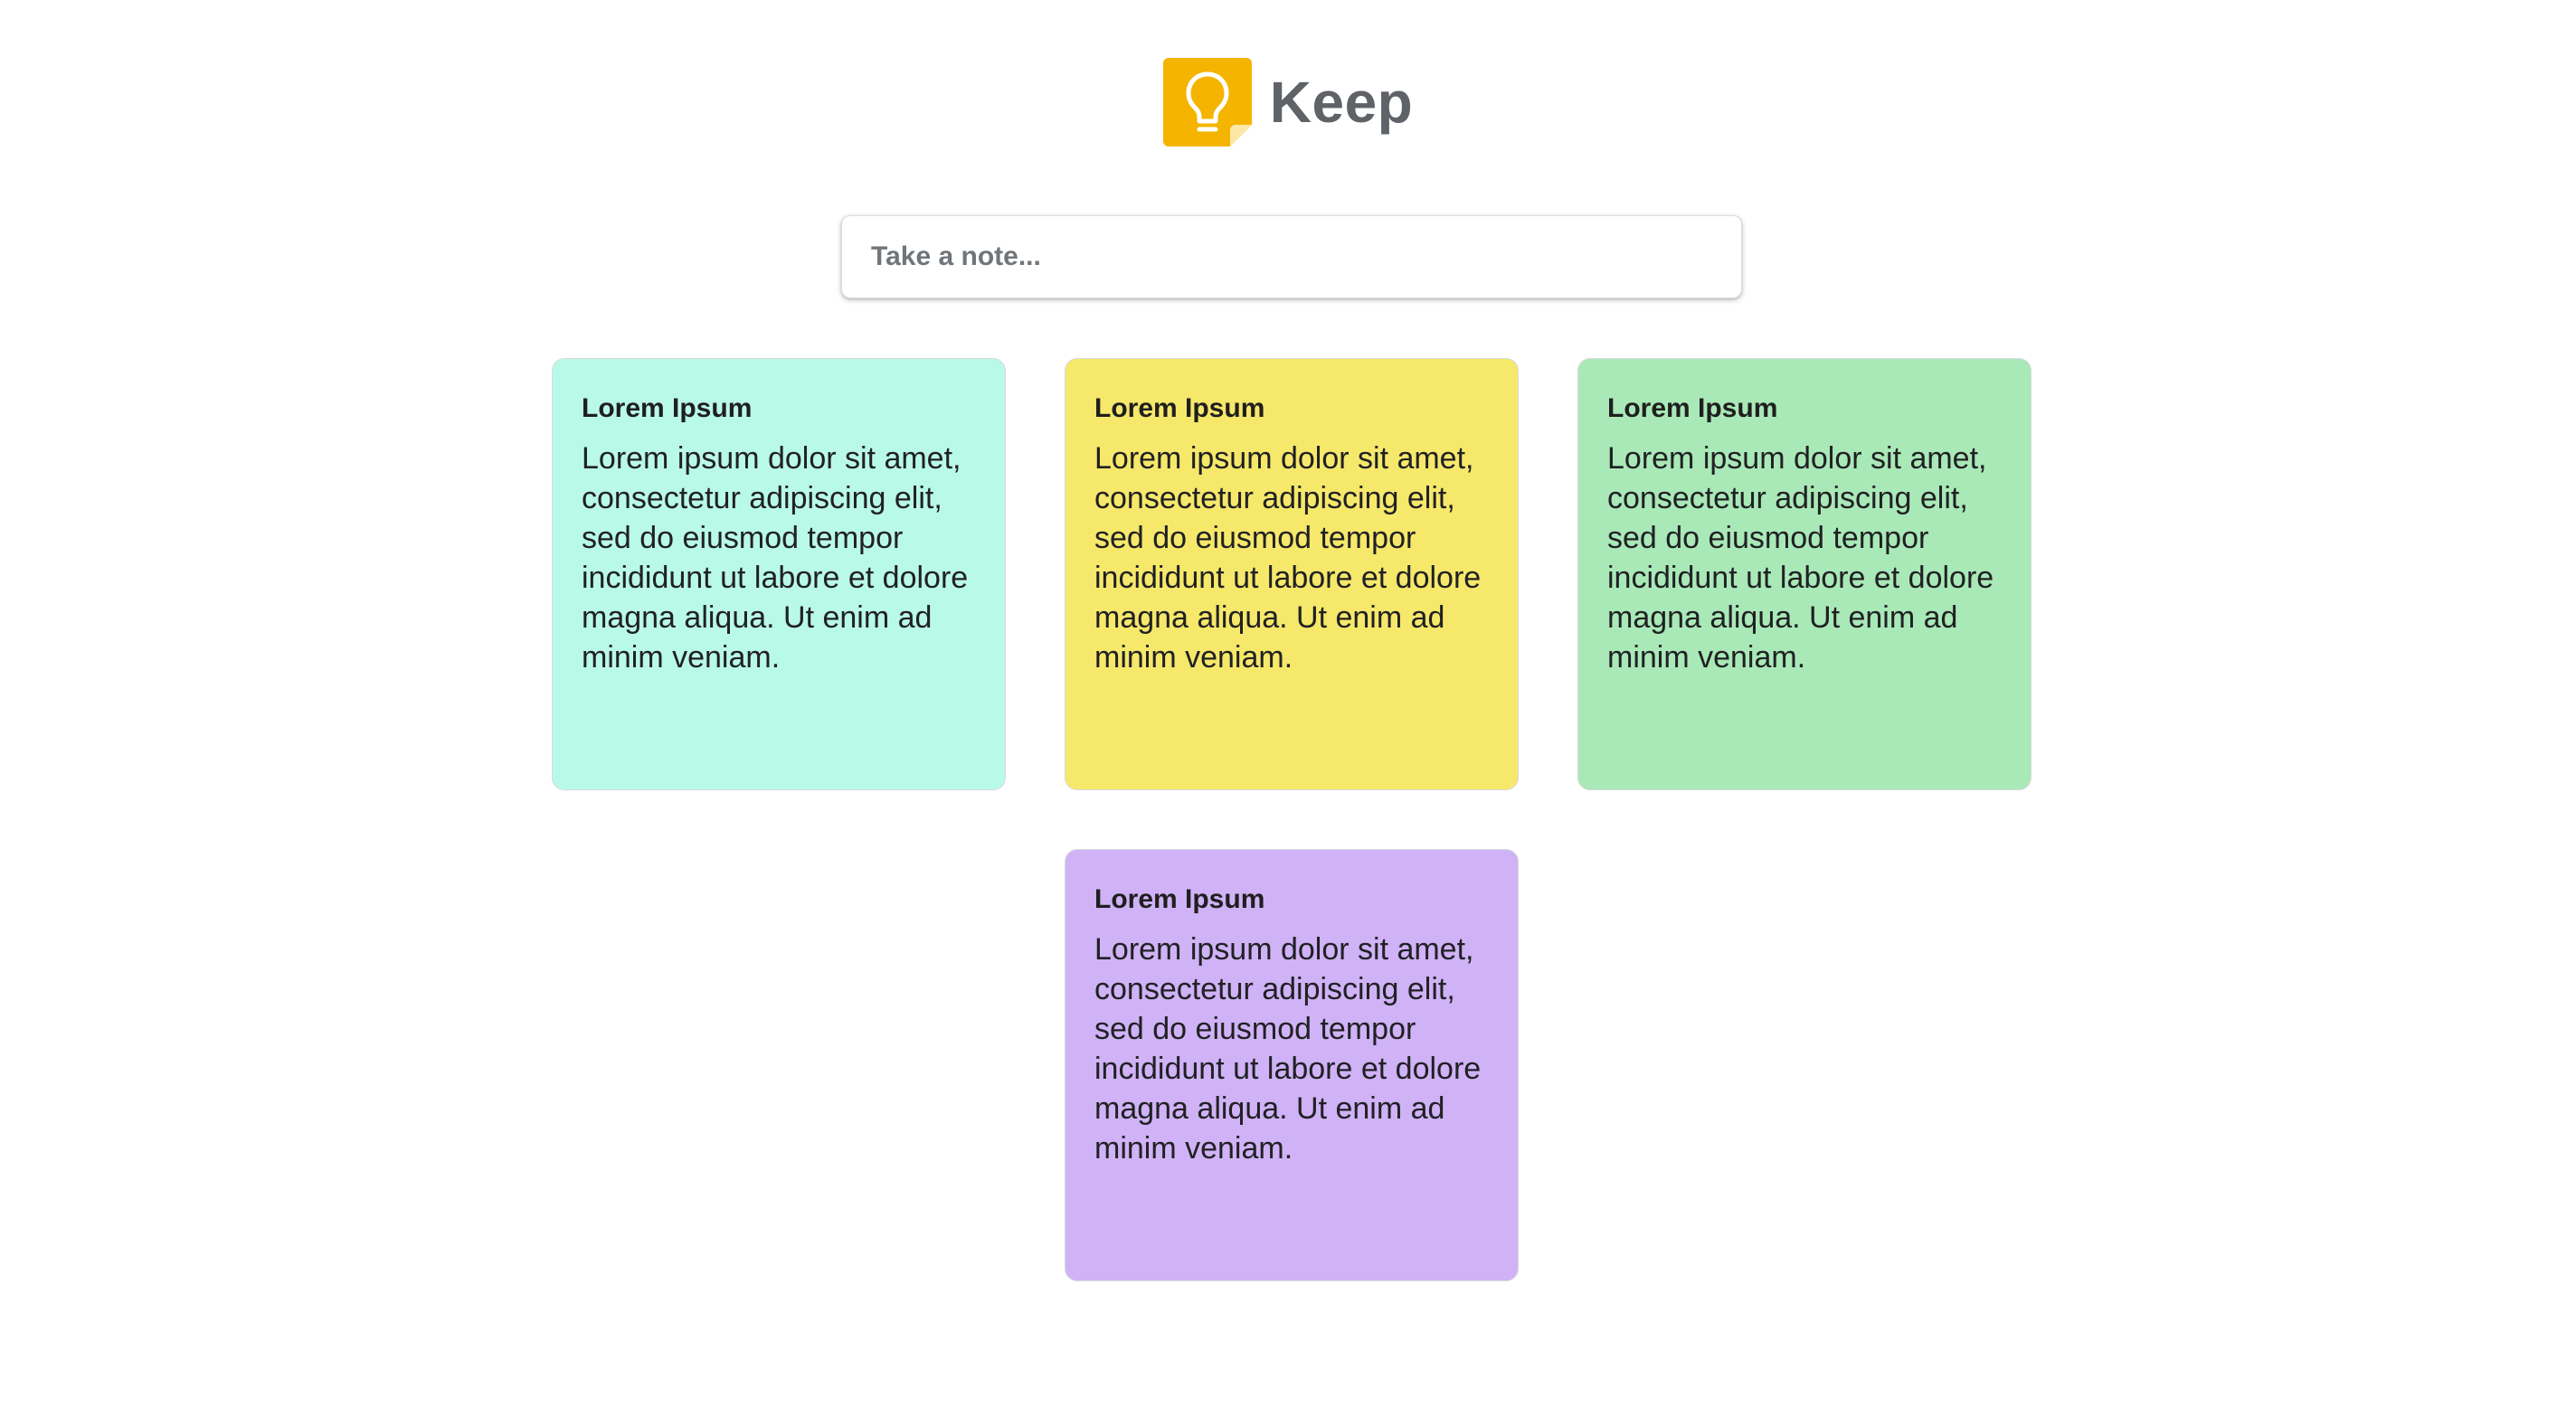  I want to click on app-header: Keep, so click(1288, 102).